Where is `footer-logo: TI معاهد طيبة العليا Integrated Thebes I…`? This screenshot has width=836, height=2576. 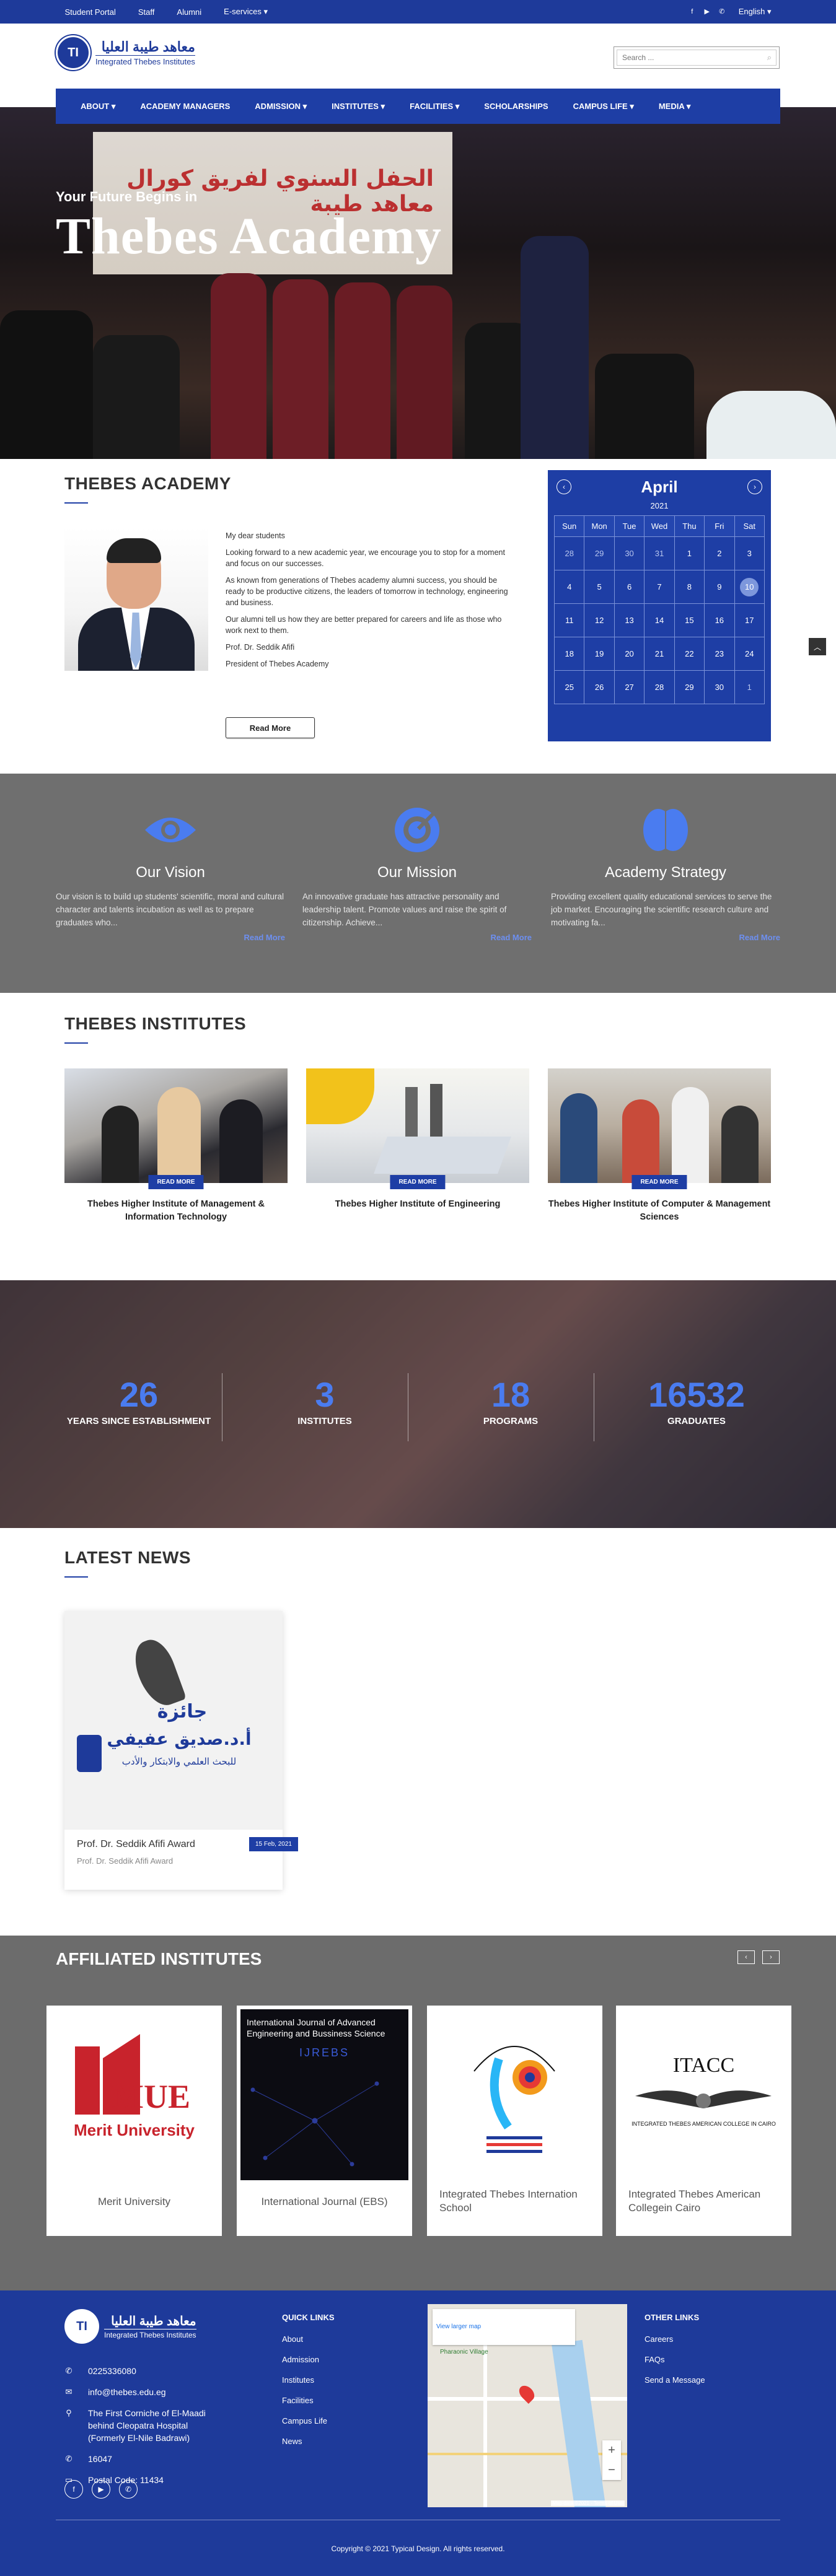 footer-logo: TI معاهد طيبة العليا Integrated Thebes I… is located at coordinates (130, 2326).